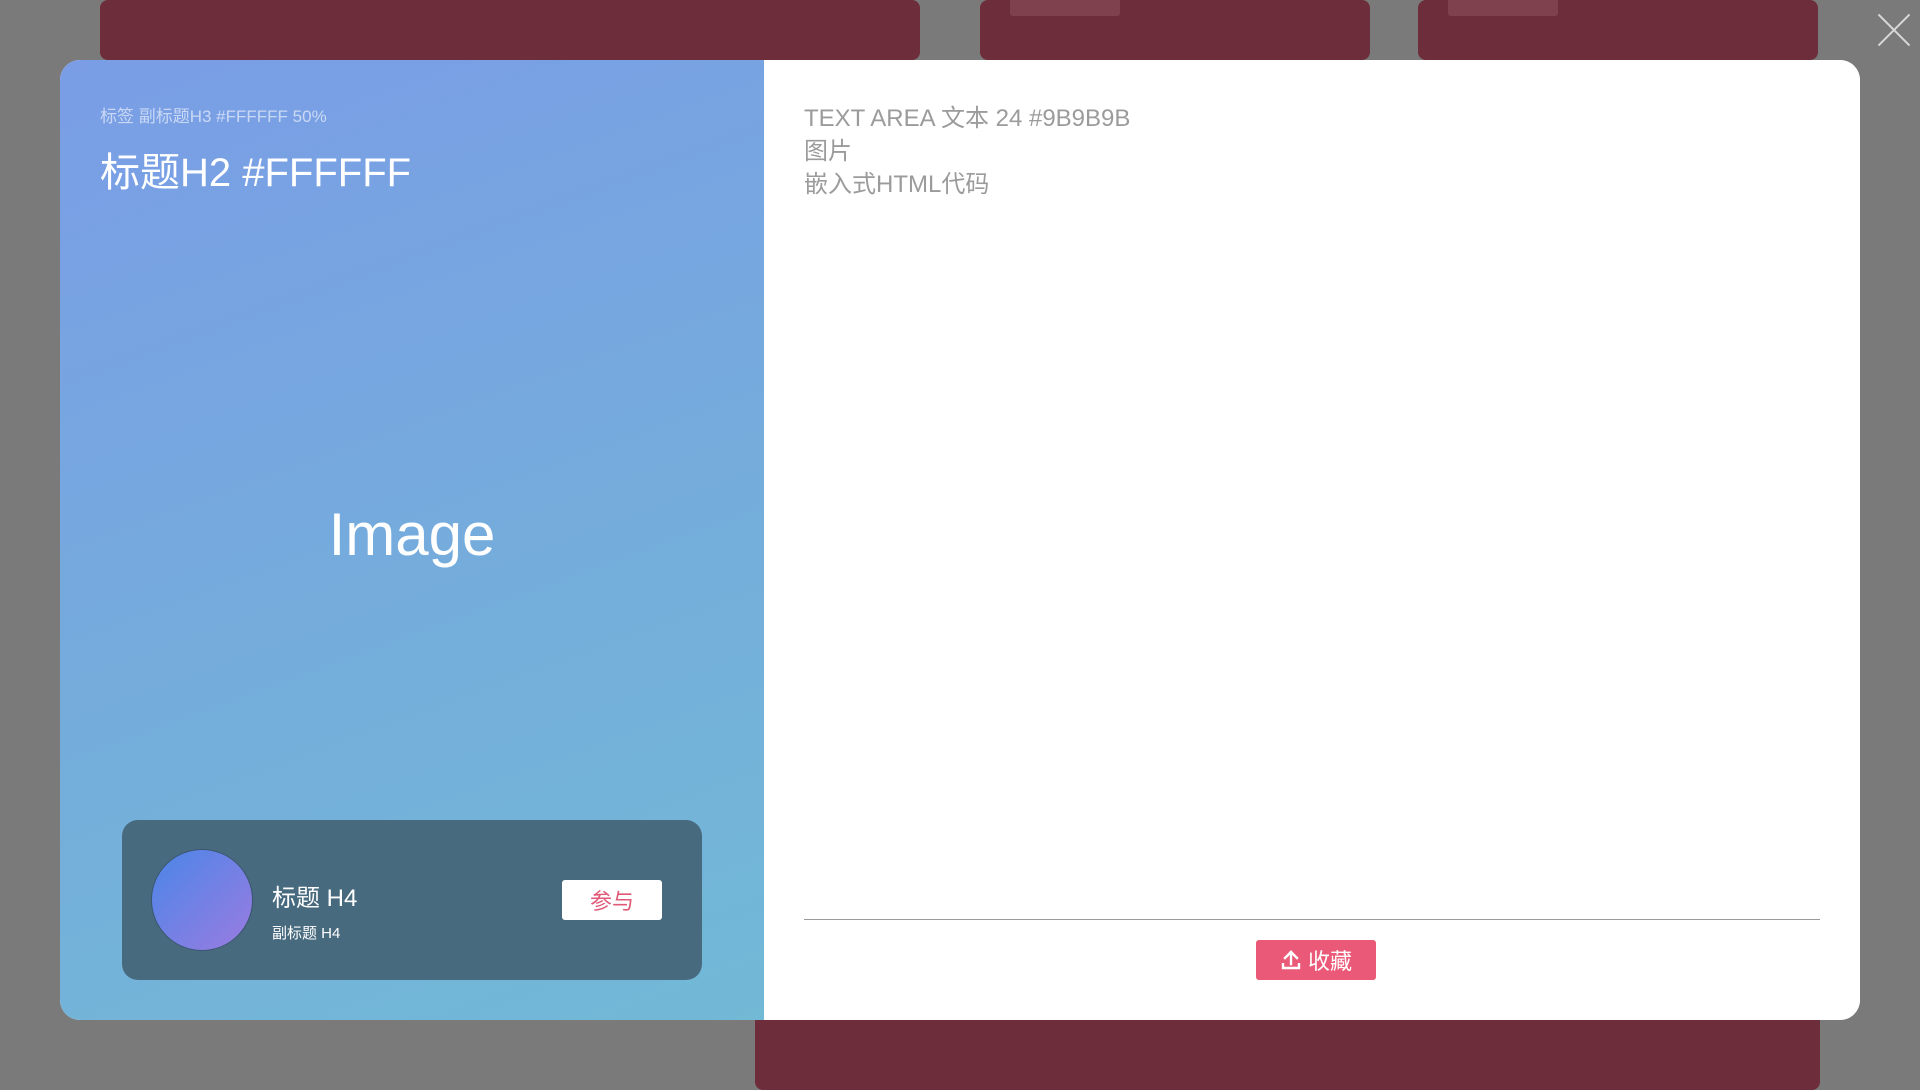 Image resolution: width=1920 pixels, height=1090 pixels. I want to click on profile-card: 标题 H4 副标题 H4 参与, so click(412, 900).